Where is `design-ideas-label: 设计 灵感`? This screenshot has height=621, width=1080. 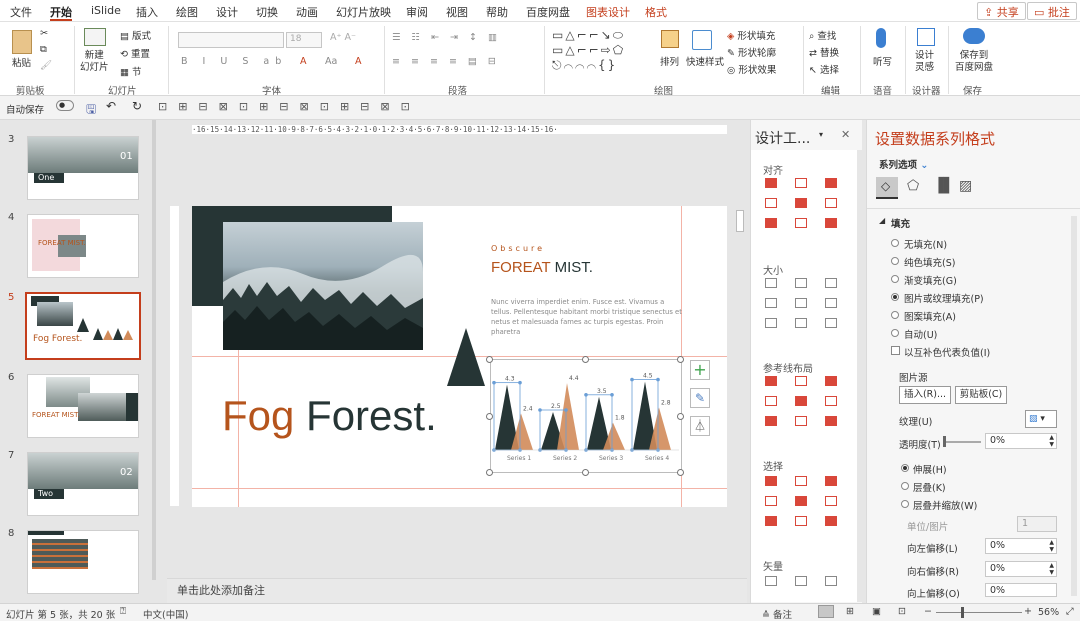 design-ideas-label: 设计 灵感 is located at coordinates (924, 62).